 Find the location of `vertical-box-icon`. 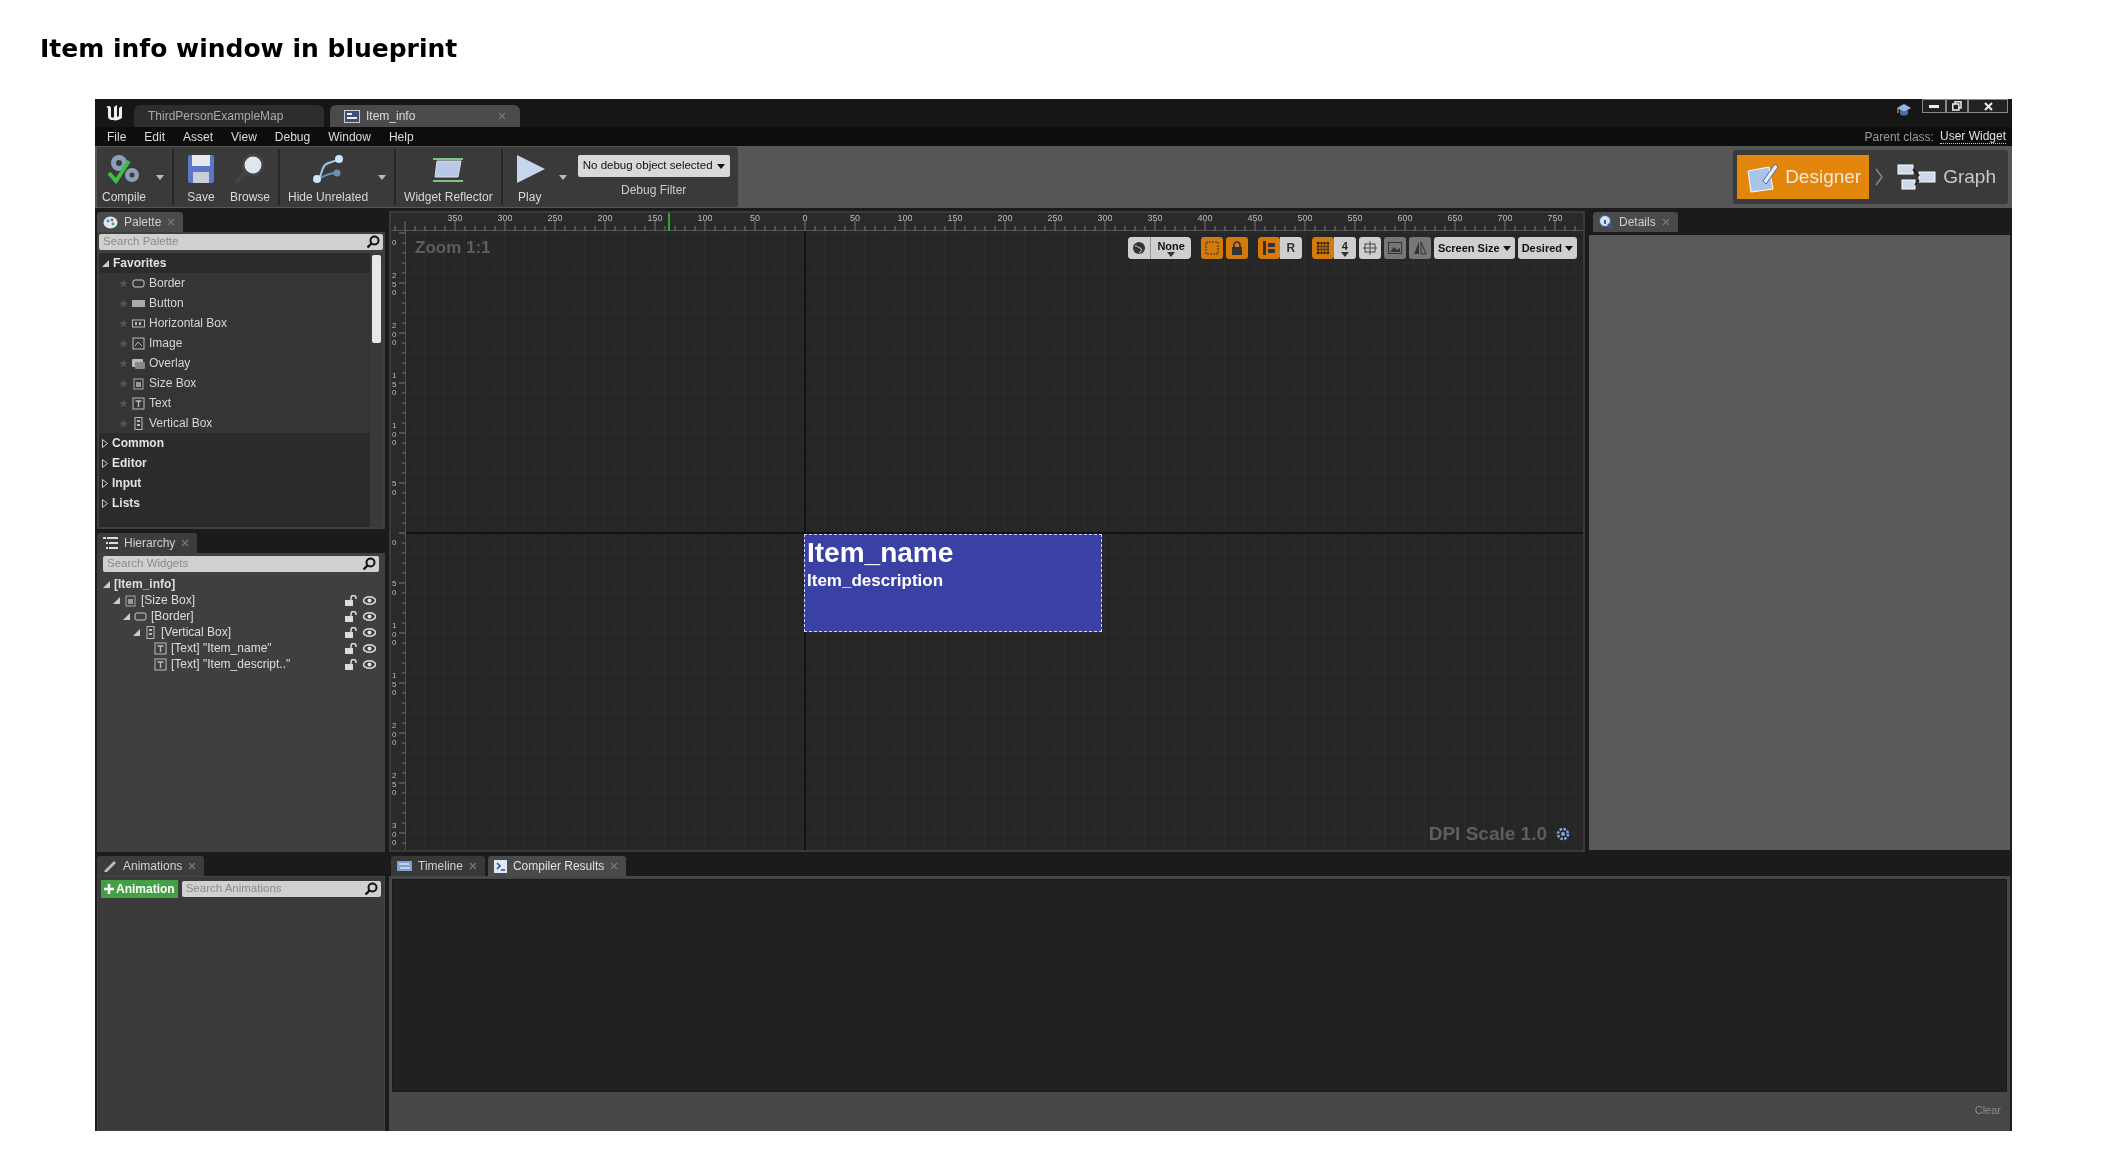

vertical-box-icon is located at coordinates (150, 632).